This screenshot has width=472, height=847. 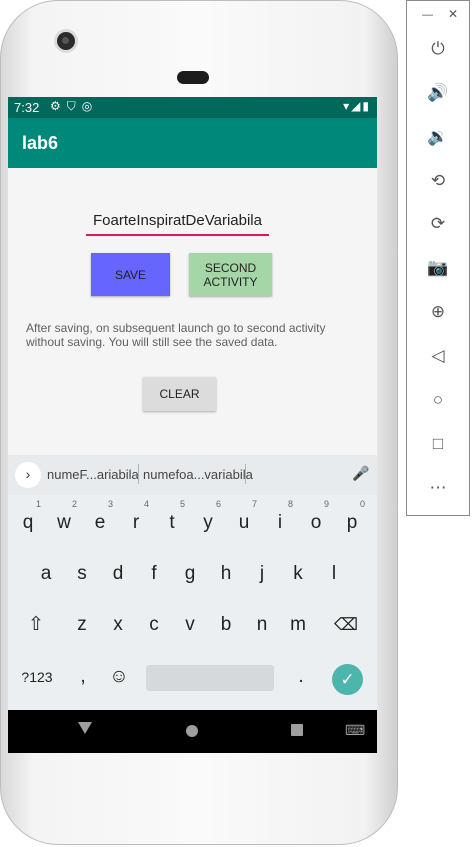 What do you see at coordinates (28, 475) in the screenshot?
I see `expand-suggestions-icon: ›` at bounding box center [28, 475].